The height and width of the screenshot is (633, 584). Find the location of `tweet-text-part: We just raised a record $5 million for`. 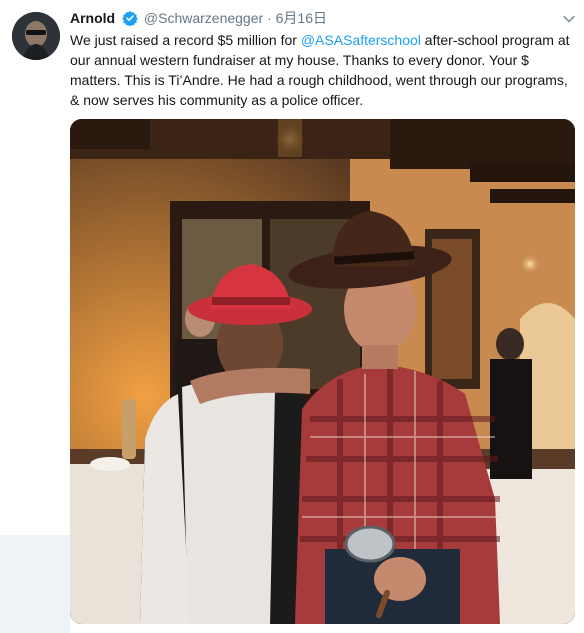

tweet-text-part: We just raised a record $5 million for is located at coordinates (185, 40).